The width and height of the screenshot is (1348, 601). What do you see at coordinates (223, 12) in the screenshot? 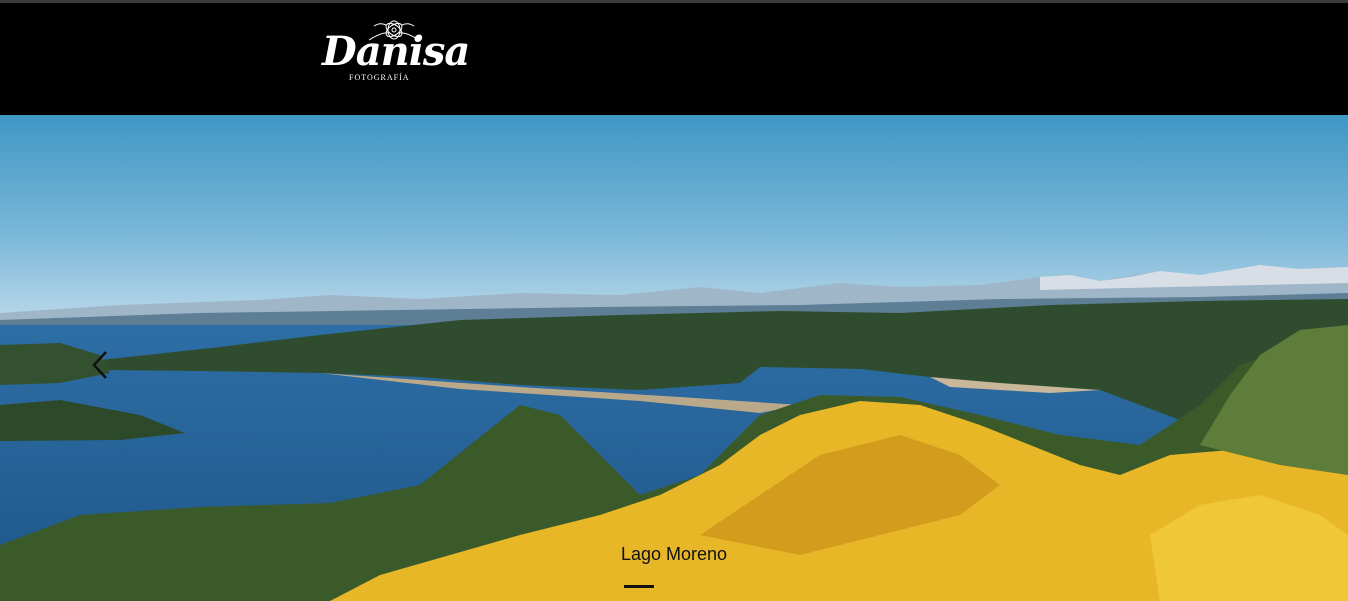
I see `nav-contacto: CONTACTO` at bounding box center [223, 12].